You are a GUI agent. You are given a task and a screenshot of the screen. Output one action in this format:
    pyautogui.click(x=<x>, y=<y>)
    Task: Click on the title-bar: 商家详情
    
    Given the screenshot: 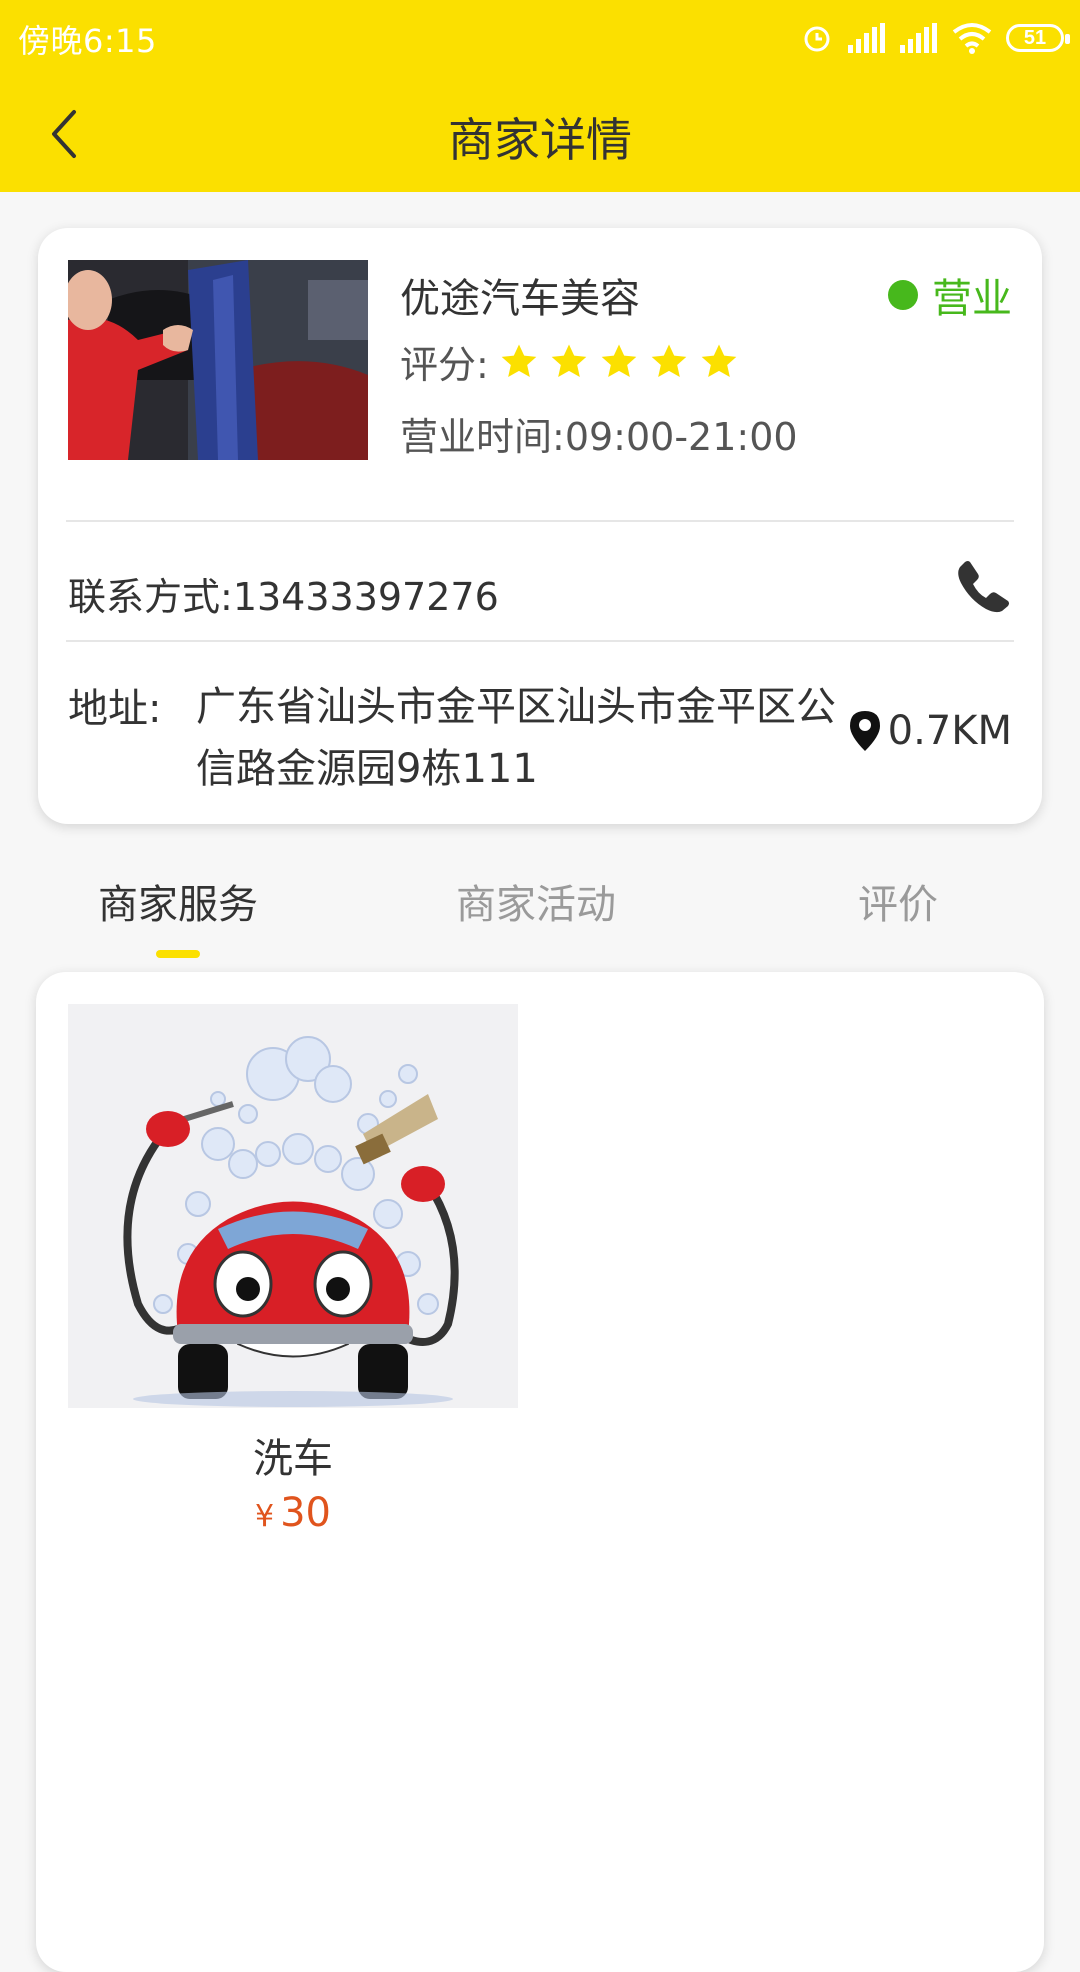 What is the action you would take?
    pyautogui.click(x=540, y=134)
    